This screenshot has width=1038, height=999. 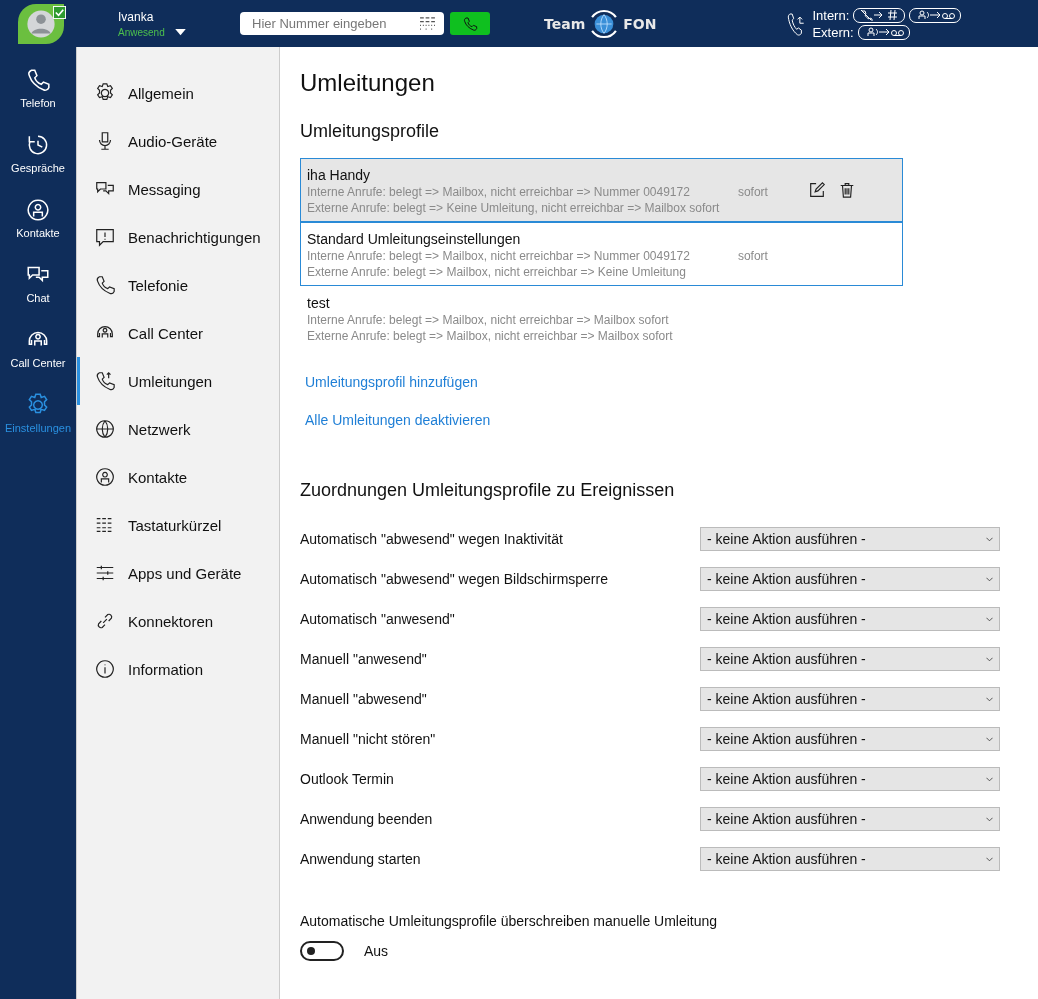 I want to click on profile-name: iha Handy, so click(x=339, y=175).